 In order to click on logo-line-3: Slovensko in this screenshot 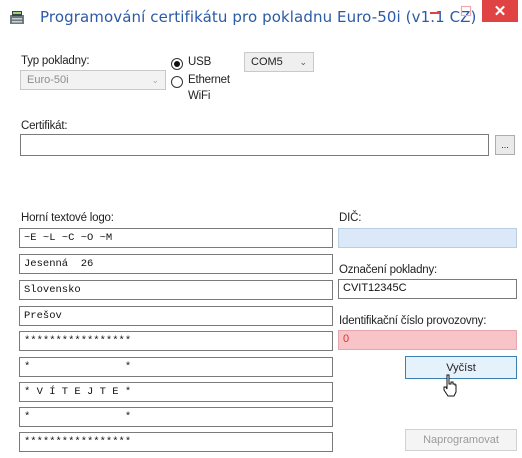, I will do `click(176, 290)`.